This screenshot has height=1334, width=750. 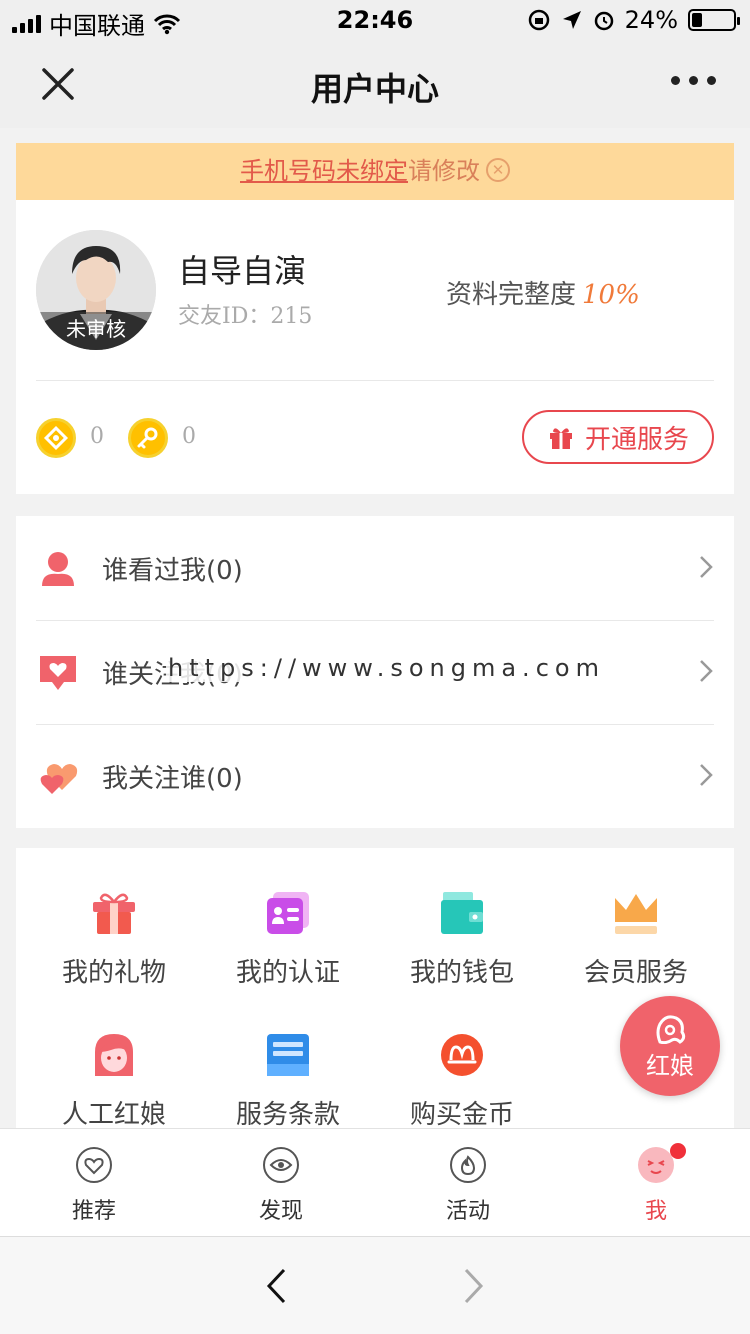 What do you see at coordinates (287, 1115) in the screenshot?
I see `grid-item-label: 服务条款` at bounding box center [287, 1115].